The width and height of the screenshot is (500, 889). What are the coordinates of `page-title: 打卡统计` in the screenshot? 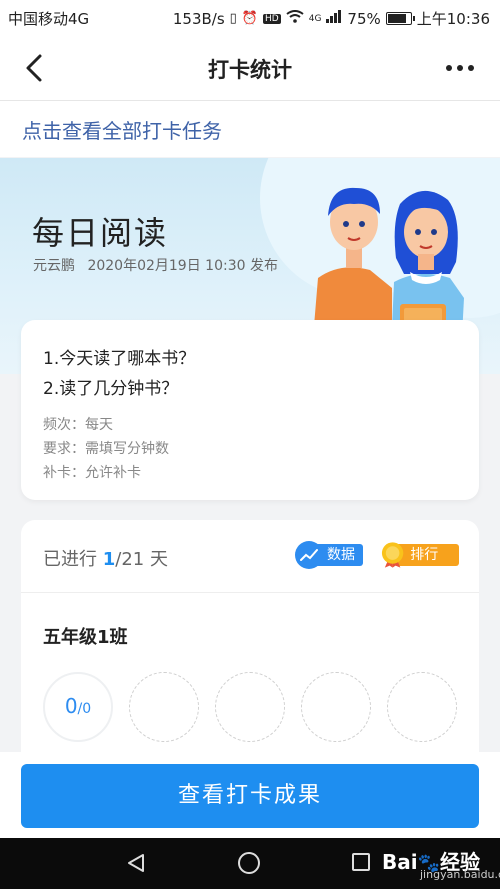 It's located at (250, 70).